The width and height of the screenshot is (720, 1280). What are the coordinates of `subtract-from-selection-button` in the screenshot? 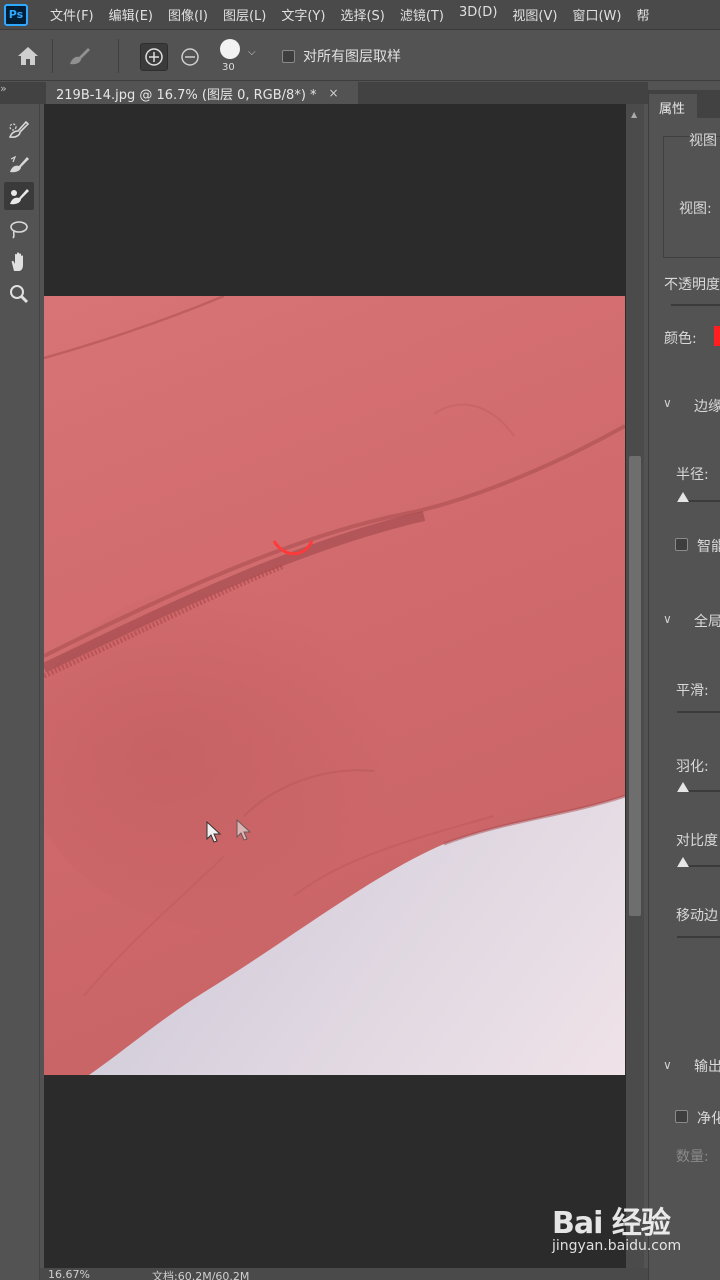 It's located at (190, 57).